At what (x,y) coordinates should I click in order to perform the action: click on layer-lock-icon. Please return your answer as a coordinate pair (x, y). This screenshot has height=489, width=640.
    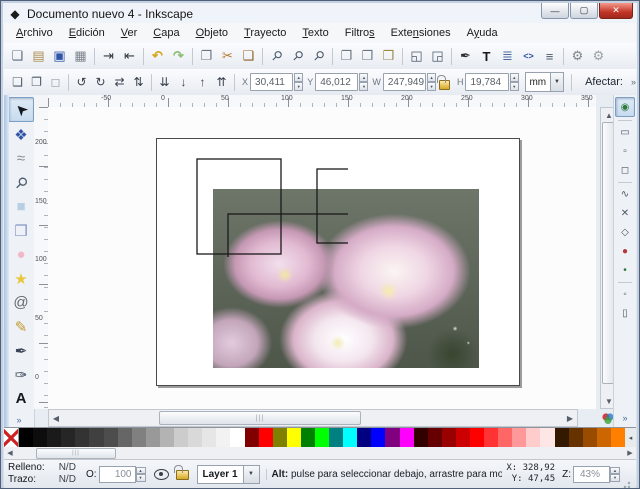
    Looking at the image, I should click on (181, 472).